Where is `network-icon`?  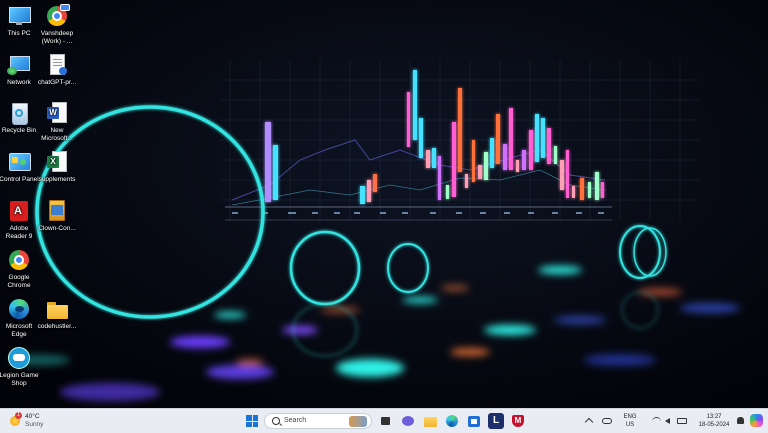 network-icon is located at coordinates (19, 65).